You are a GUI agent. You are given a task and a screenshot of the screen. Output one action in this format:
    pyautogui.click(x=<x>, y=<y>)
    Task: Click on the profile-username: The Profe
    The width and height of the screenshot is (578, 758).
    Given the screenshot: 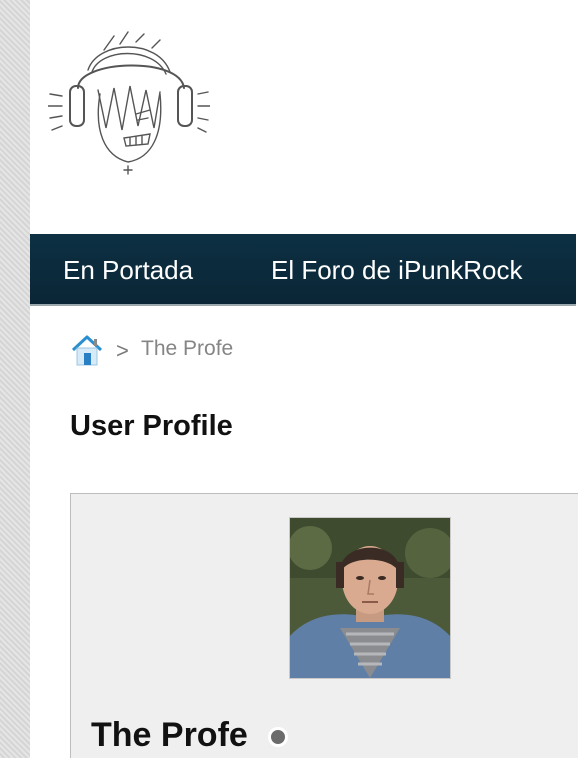 What is the action you would take?
    pyautogui.click(x=169, y=735)
    